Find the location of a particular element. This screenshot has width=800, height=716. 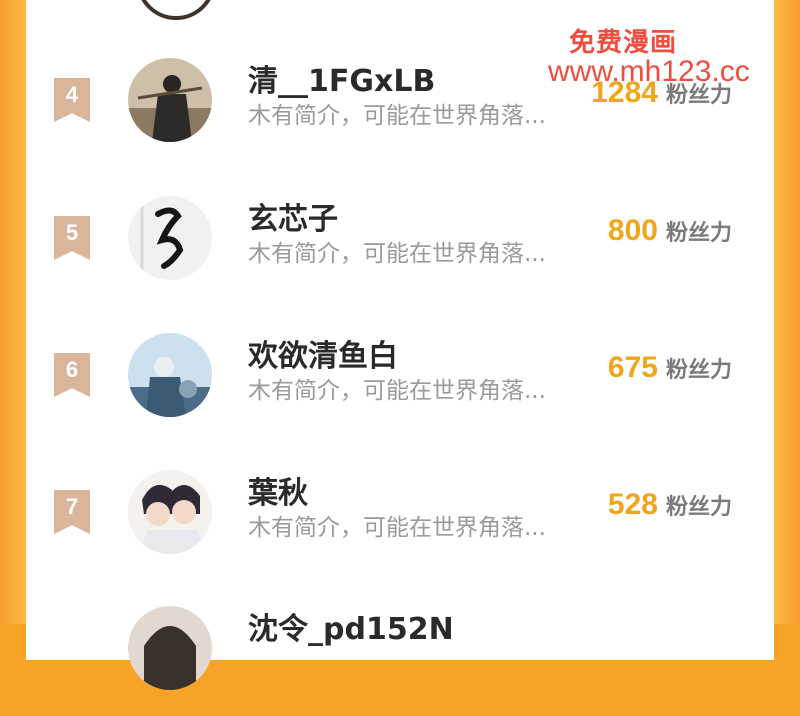

ranking-row-6: 6 欢欲清鱼白 木有简介，可能在世界角落... 675 粉丝力 is located at coordinates (400, 388).